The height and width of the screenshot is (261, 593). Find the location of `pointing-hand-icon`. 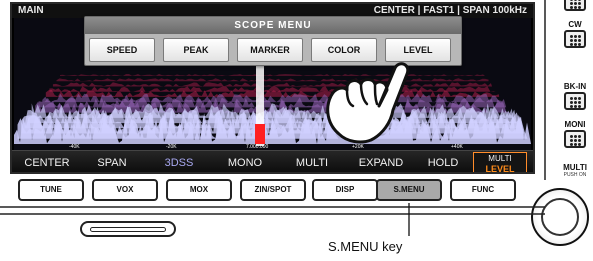

pointing-hand-icon is located at coordinates (368, 103).